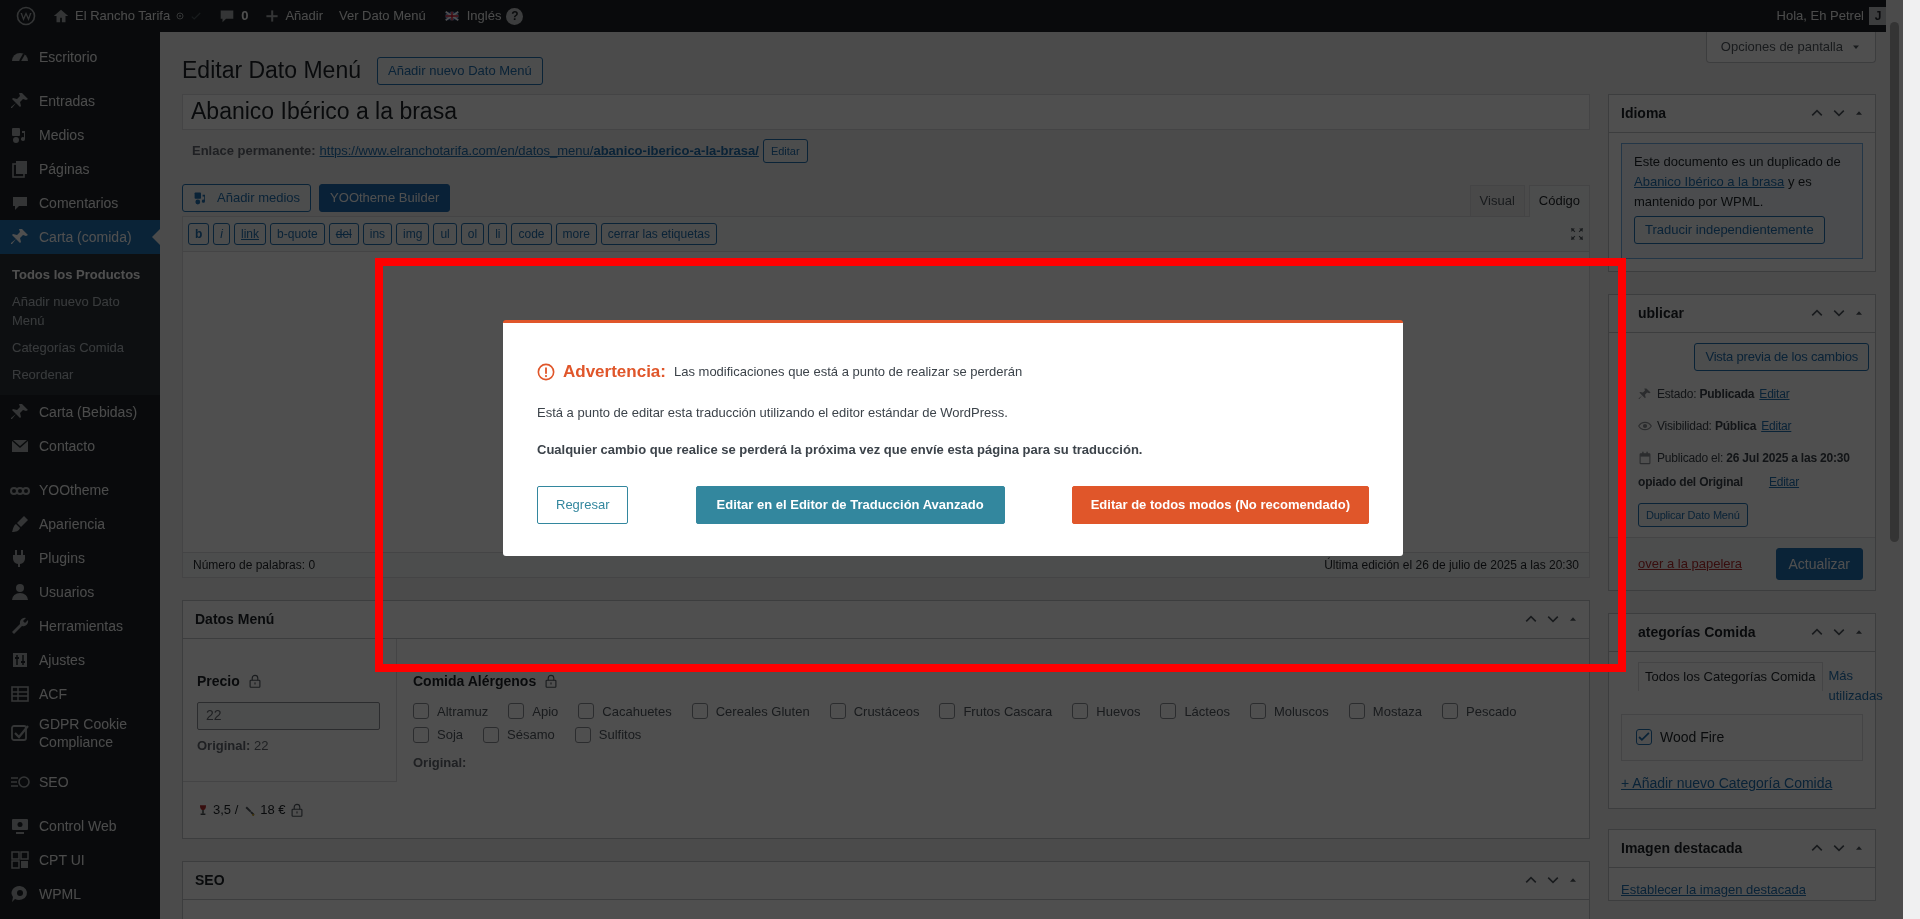  Describe the element at coordinates (498, 233) in the screenshot. I see `quicktag-button: li` at that location.